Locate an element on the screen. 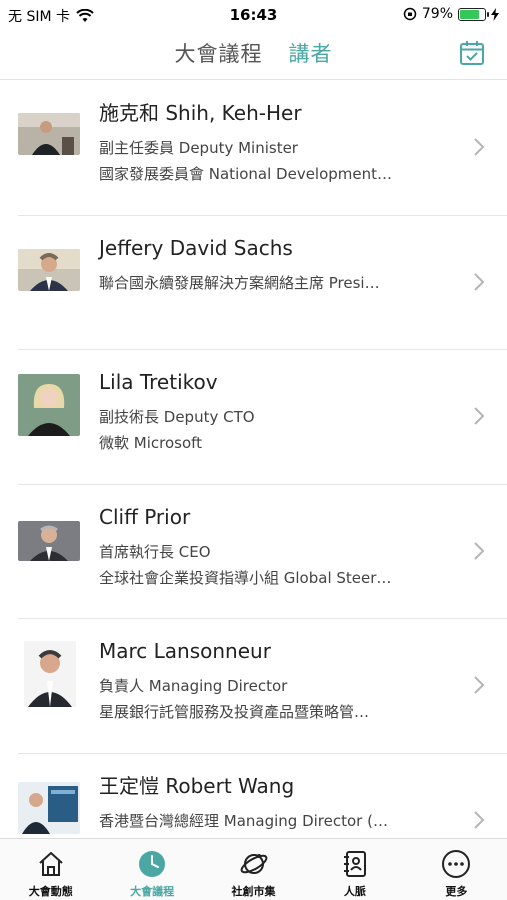 This screenshot has width=507, height=900. status-right: 79% is located at coordinates (451, 14).